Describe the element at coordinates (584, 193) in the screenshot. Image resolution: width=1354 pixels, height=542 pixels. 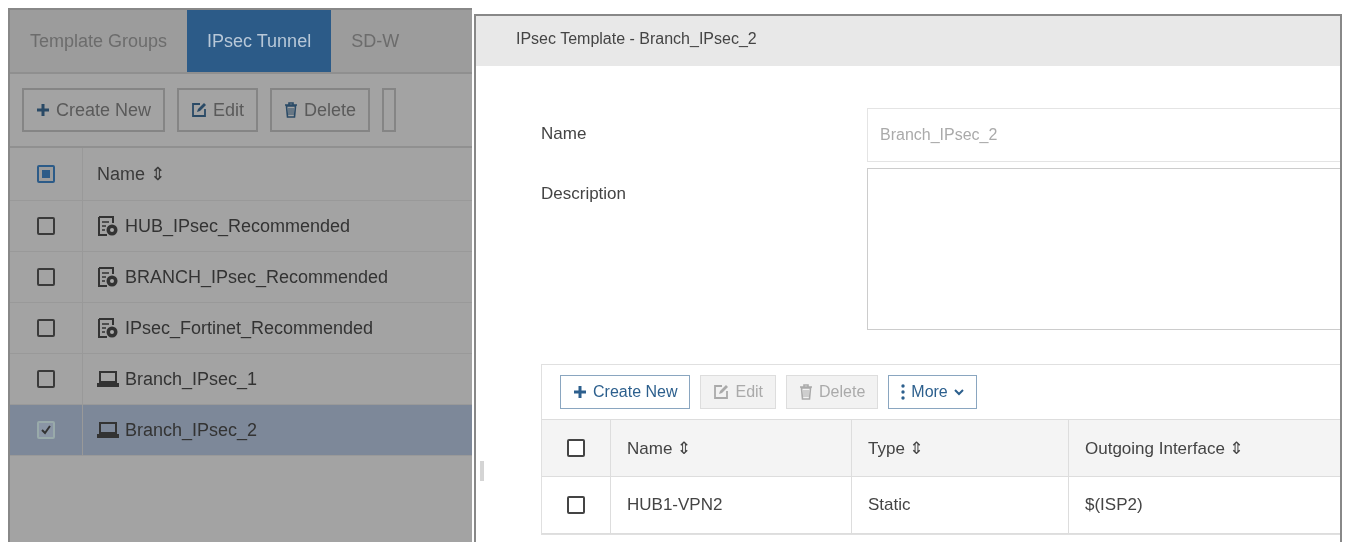
I see `field-label: Description` at that location.